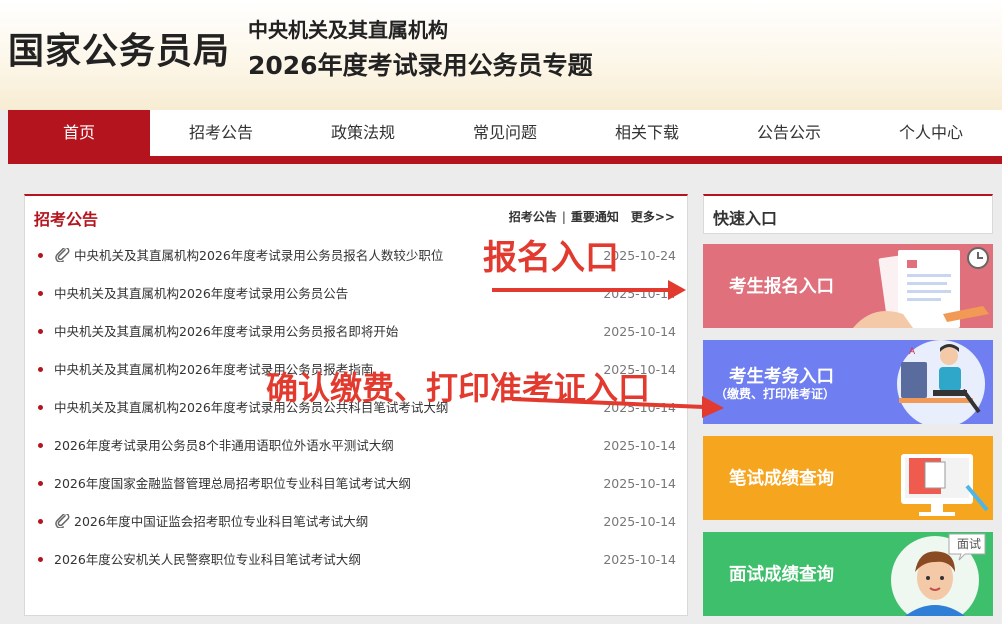 The width and height of the screenshot is (1002, 624). I want to click on main-nav: 首页 招考公告 政策法规 常见问题 相关下载 公告公示 个人中心, so click(505, 137).